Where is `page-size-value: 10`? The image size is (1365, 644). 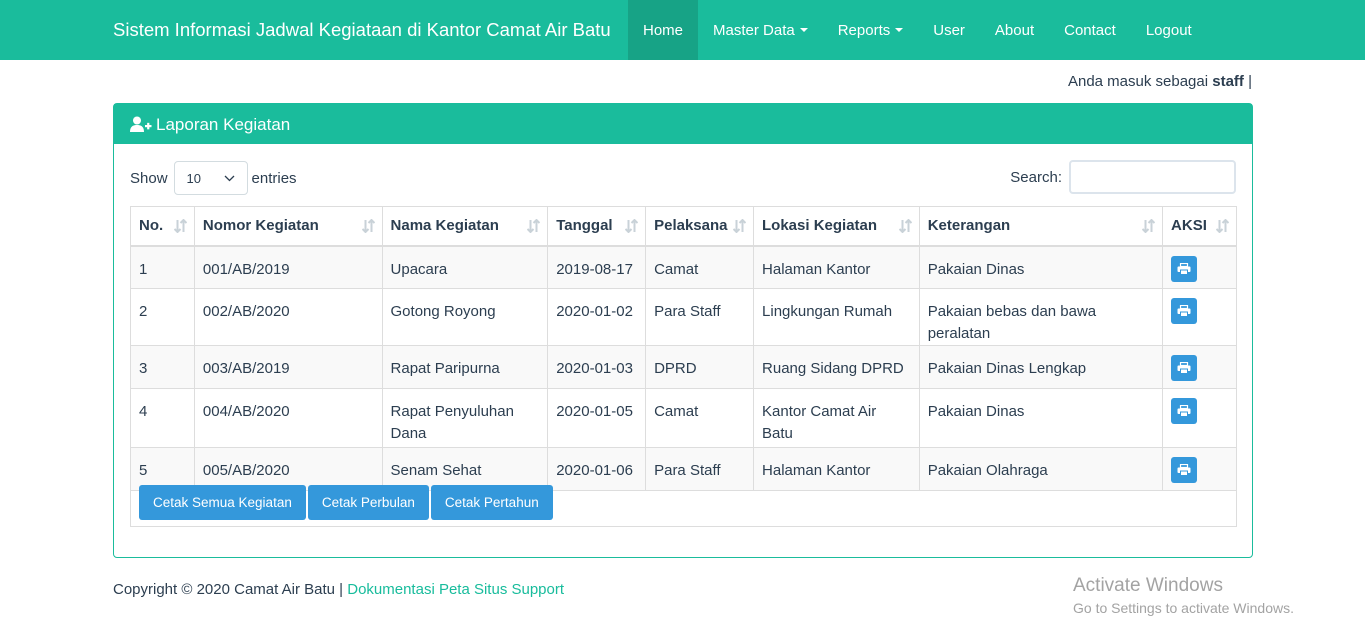 page-size-value: 10 is located at coordinates (193, 178).